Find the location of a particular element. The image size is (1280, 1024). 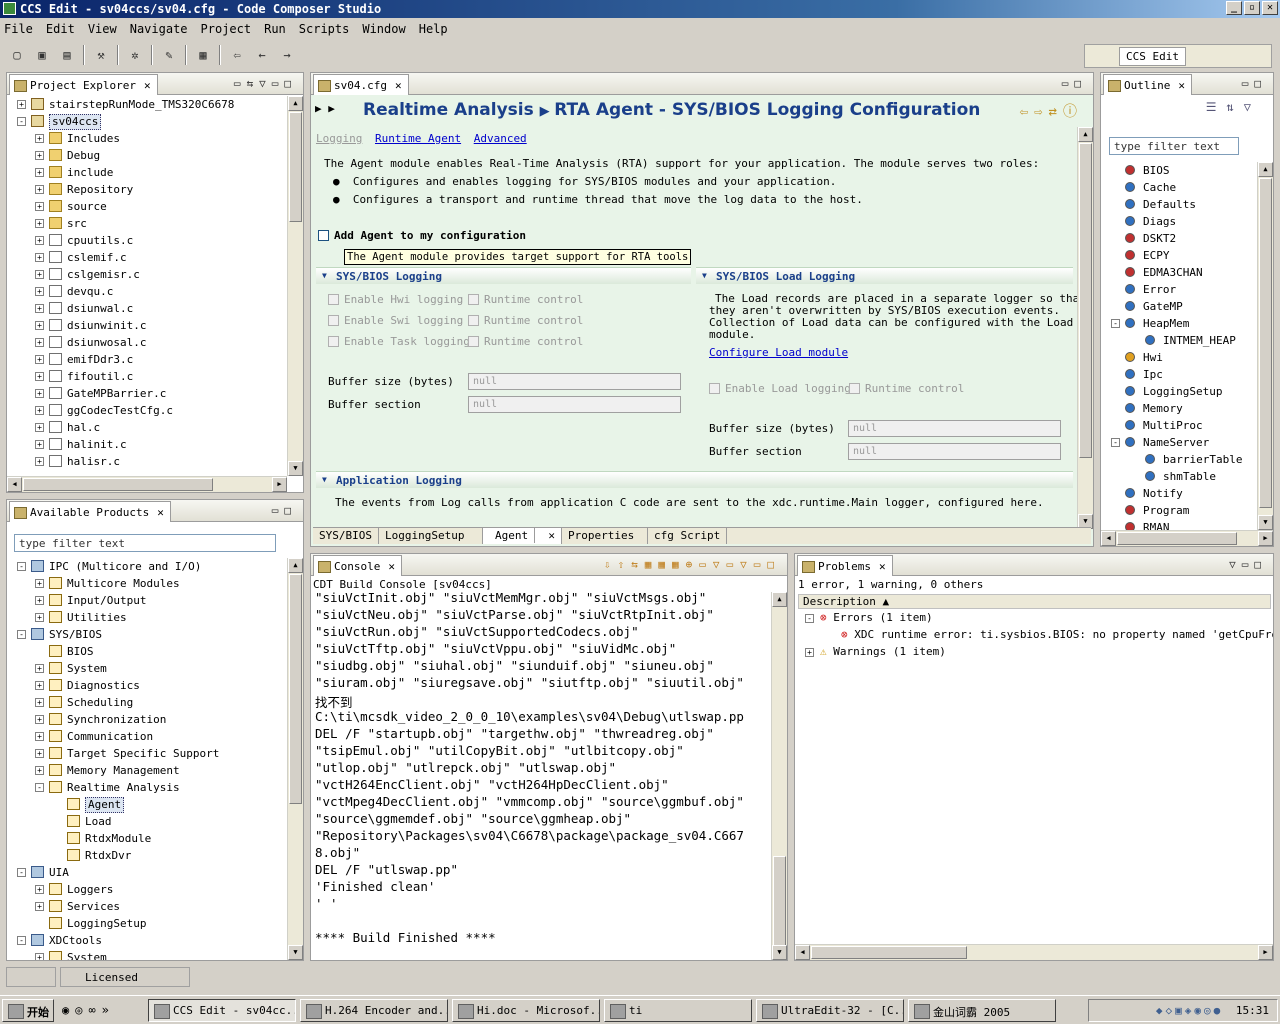

tree-item: - IPC (Multicore and I/O) is located at coordinates (147, 566).